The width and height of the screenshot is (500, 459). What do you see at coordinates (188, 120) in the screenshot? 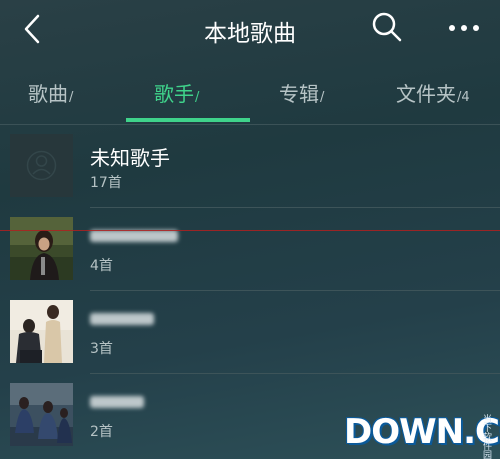
I see `active-tab-indicator` at bounding box center [188, 120].